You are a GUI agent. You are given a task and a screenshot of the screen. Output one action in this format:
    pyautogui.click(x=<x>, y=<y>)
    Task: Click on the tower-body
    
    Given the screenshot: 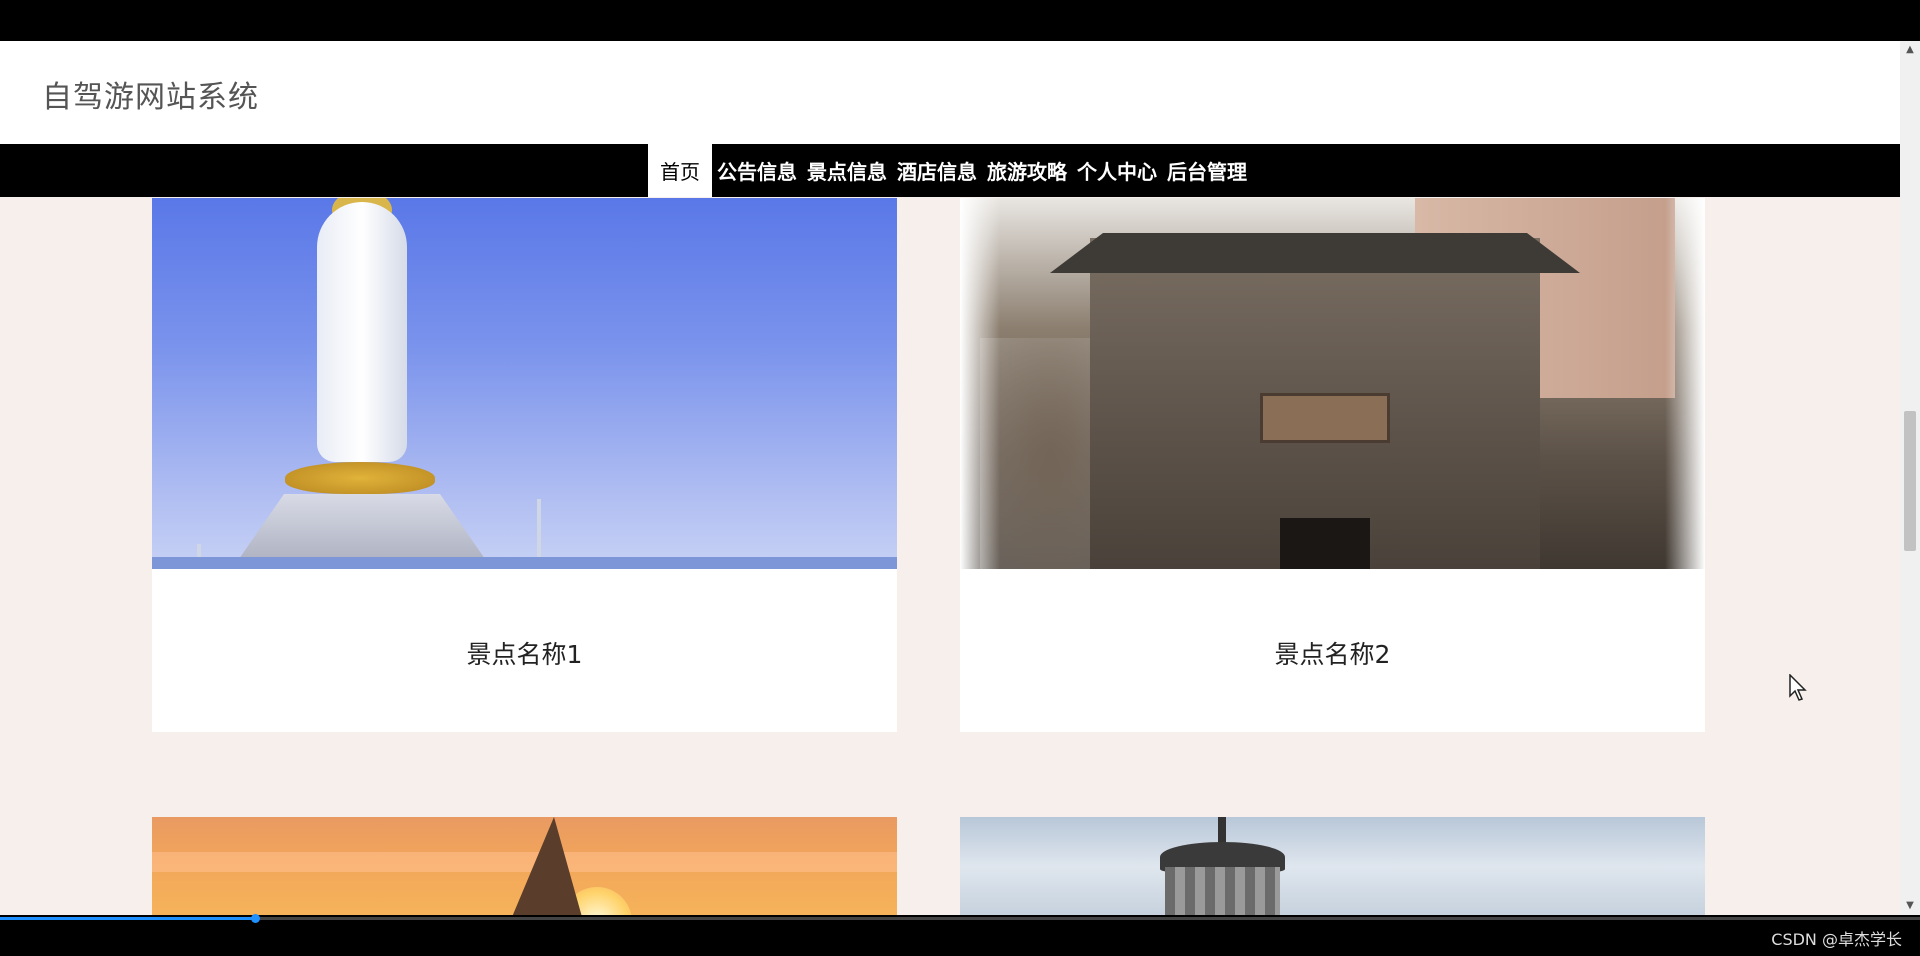 What is the action you would take?
    pyautogui.click(x=1222, y=891)
    